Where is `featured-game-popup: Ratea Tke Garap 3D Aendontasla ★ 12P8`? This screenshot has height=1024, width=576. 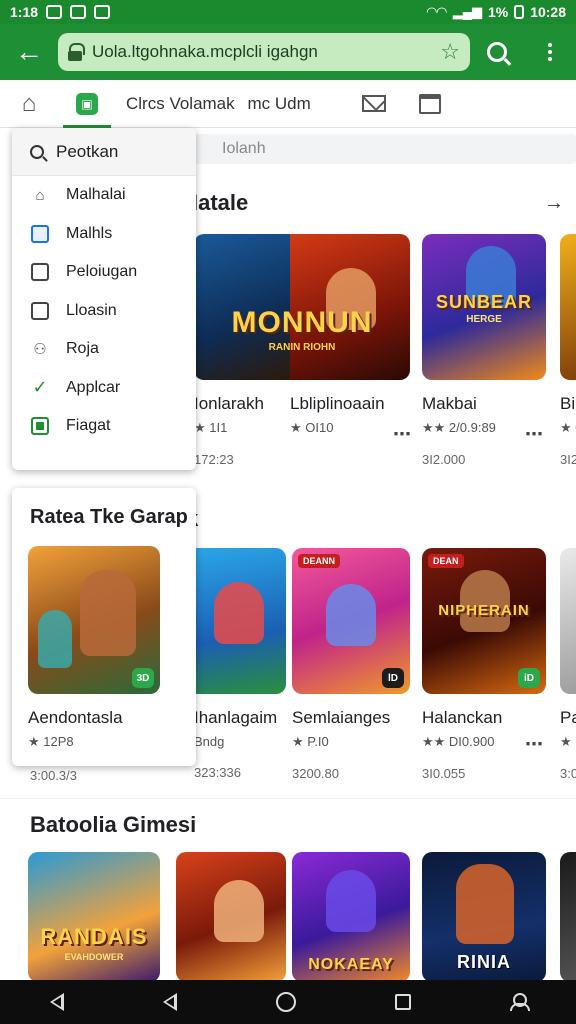 featured-game-popup: Ratea Tke Garap 3D Aendontasla ★ 12P8 is located at coordinates (104, 627).